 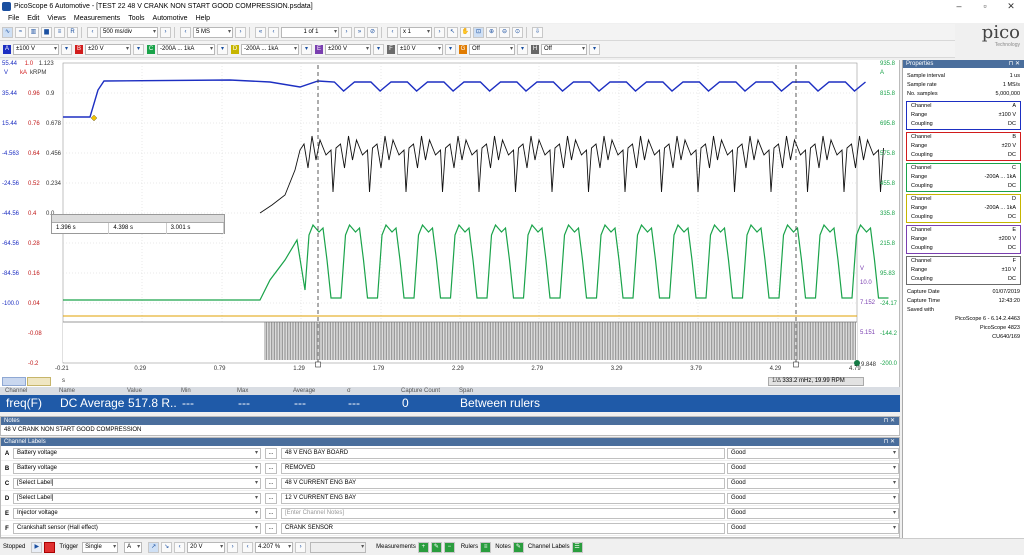 What do you see at coordinates (450, 430) in the screenshot?
I see `notes-text: 48 V CRANK NON START GOOD COMPRESSION` at bounding box center [450, 430].